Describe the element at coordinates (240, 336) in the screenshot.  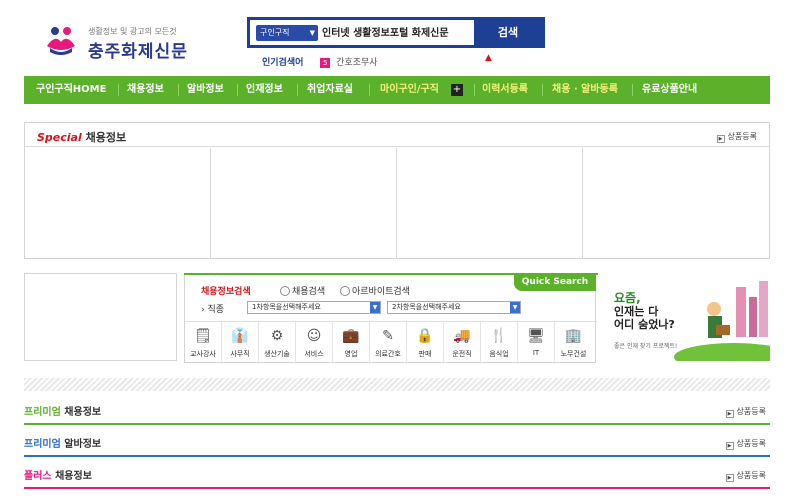
I see `office-icon: 👔` at that location.